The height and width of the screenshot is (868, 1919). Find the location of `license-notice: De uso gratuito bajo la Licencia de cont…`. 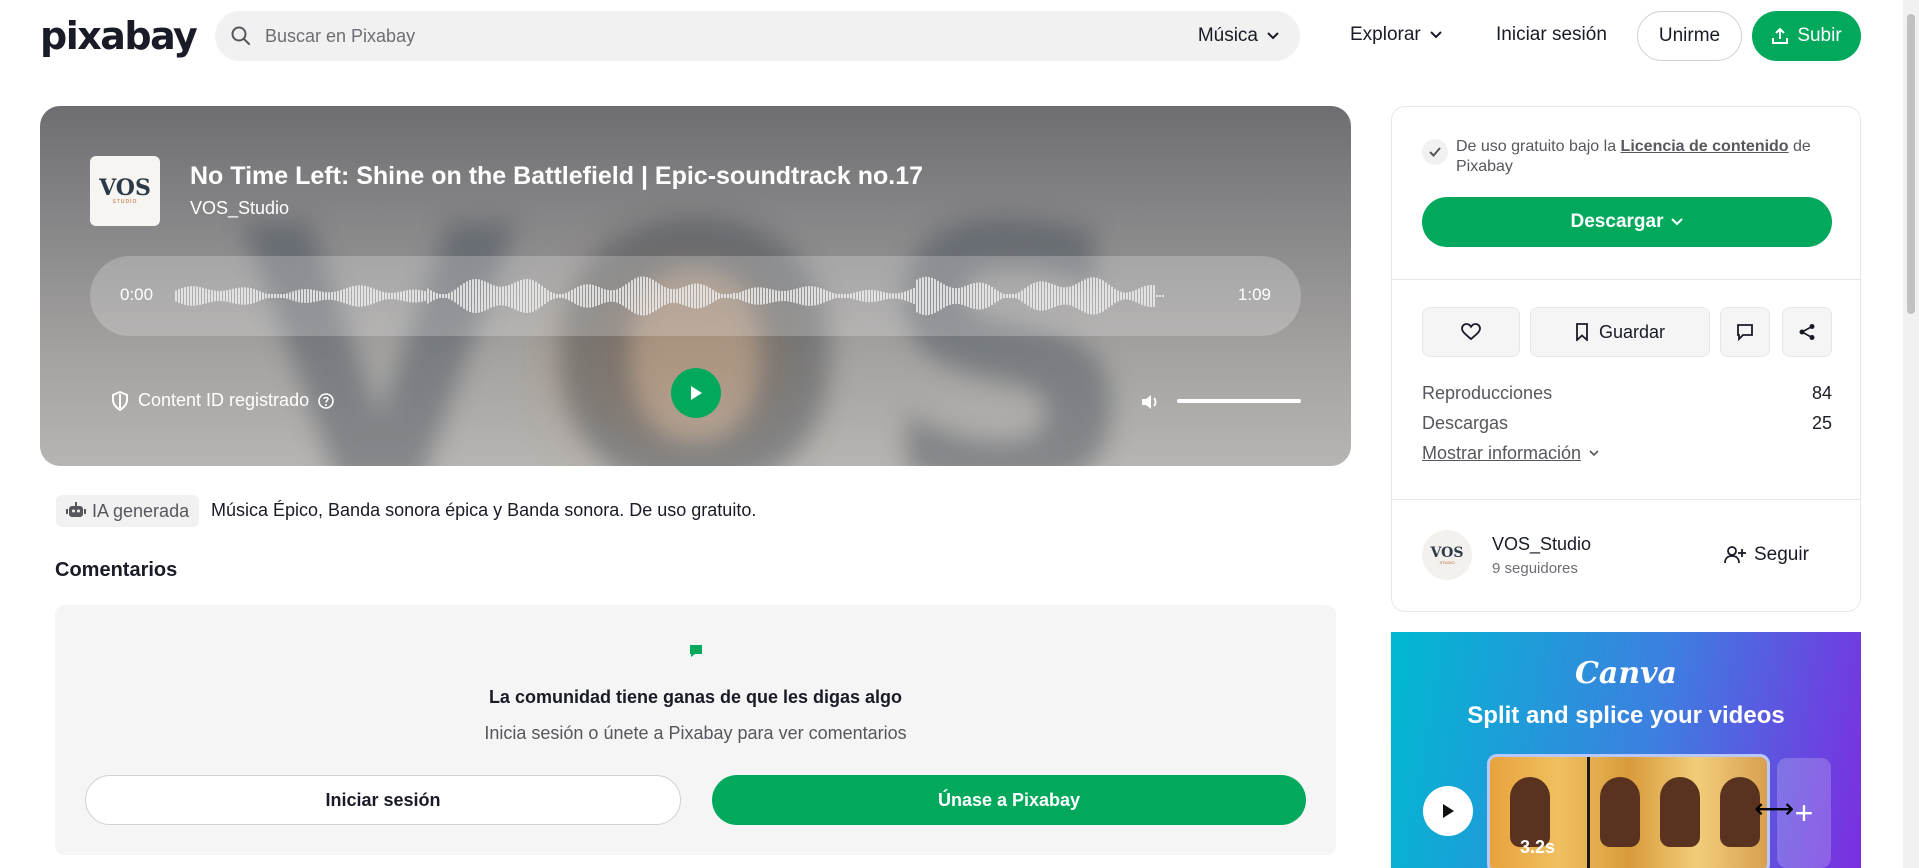

license-notice: De uso gratuito bajo la Licencia de cont… is located at coordinates (1627, 157).